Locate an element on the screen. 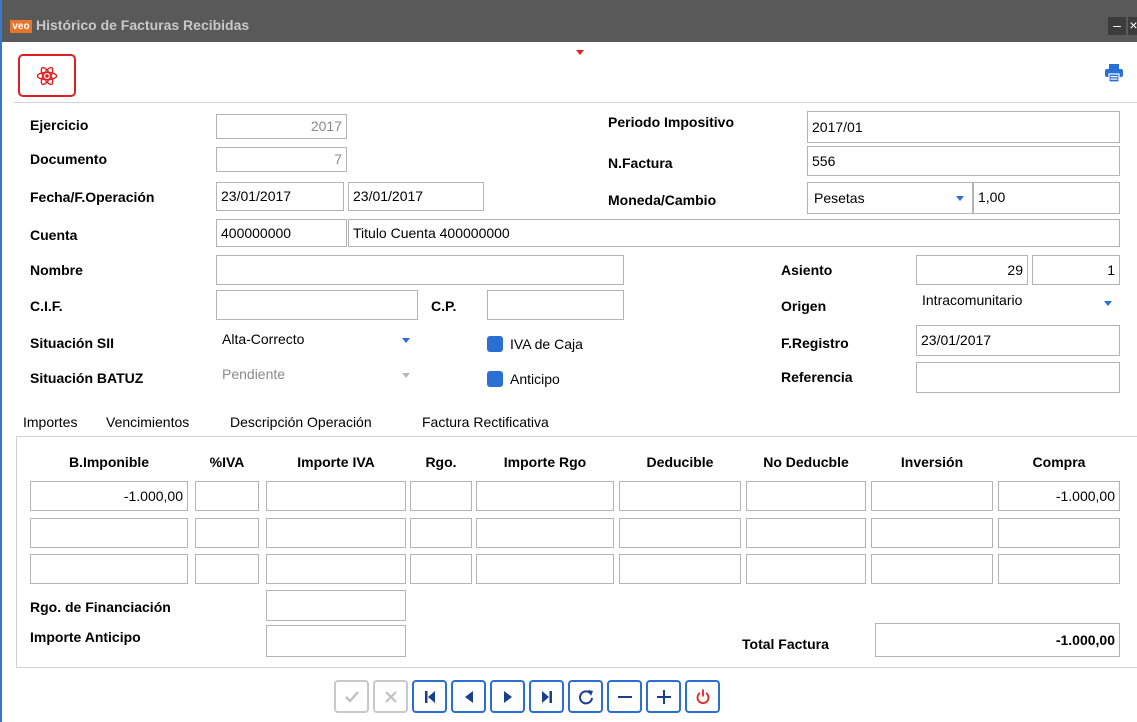  asiento-line-field: 1 is located at coordinates (1076, 270).